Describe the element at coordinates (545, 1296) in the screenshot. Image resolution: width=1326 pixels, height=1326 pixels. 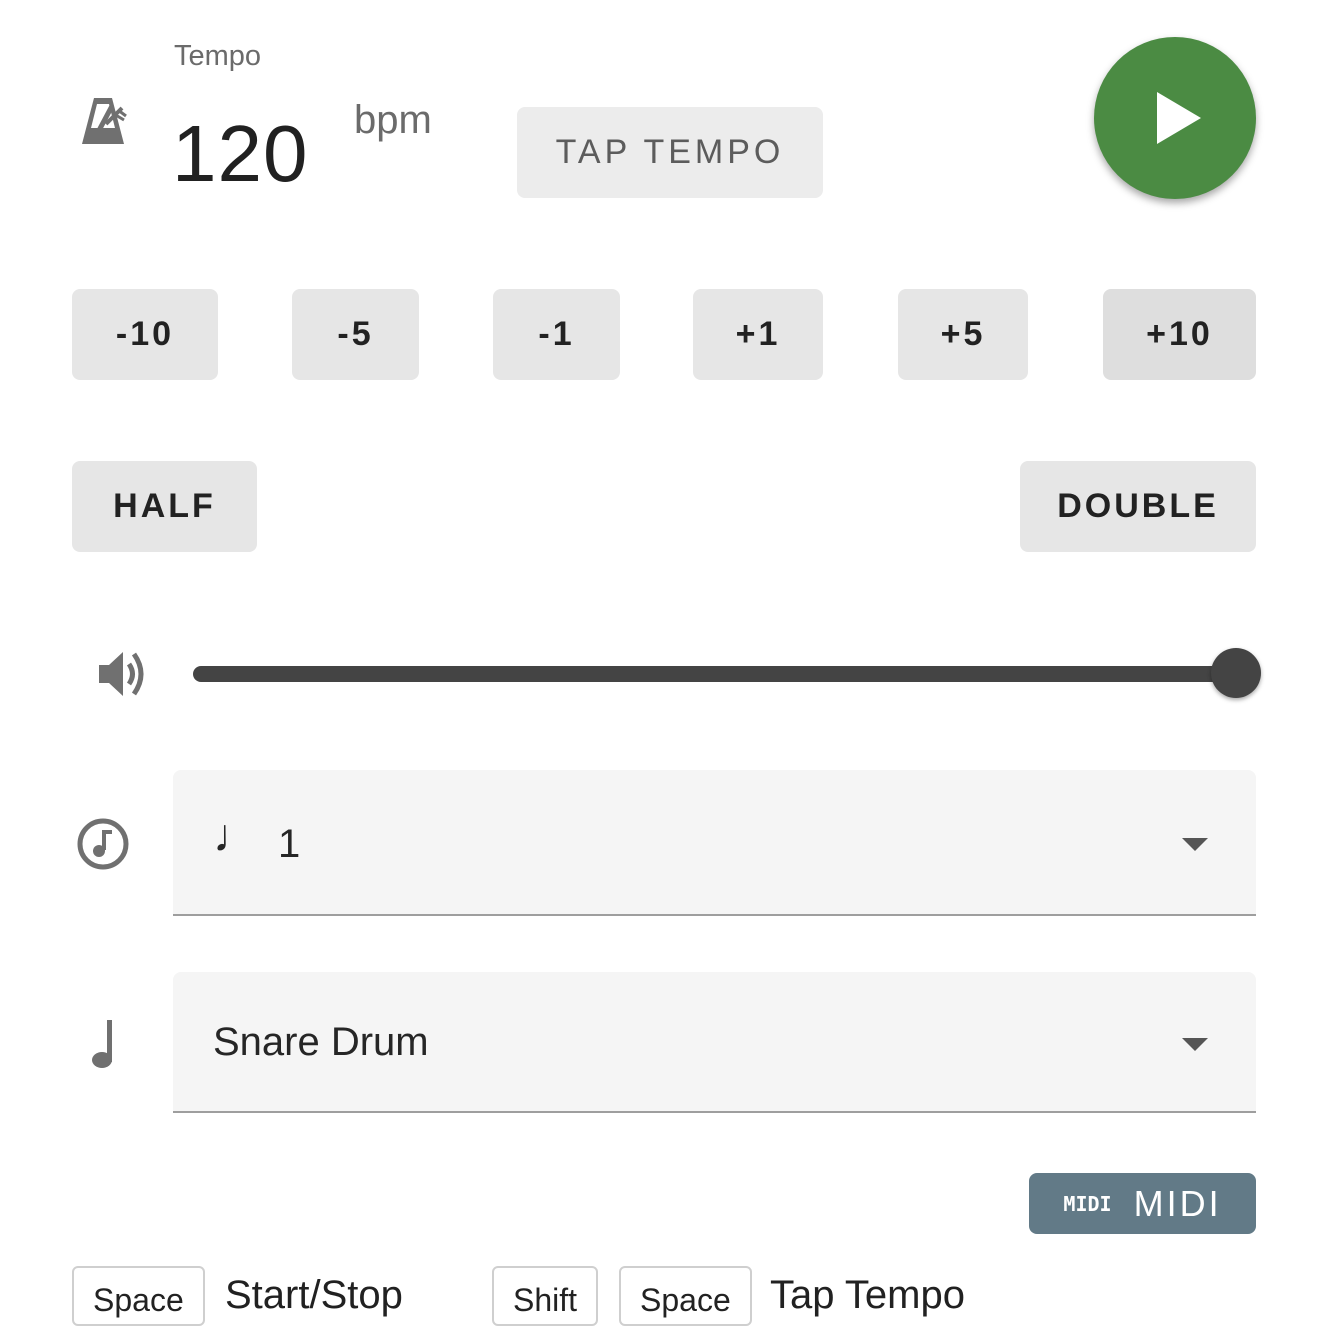
I see `kbd-shift: Shift` at that location.